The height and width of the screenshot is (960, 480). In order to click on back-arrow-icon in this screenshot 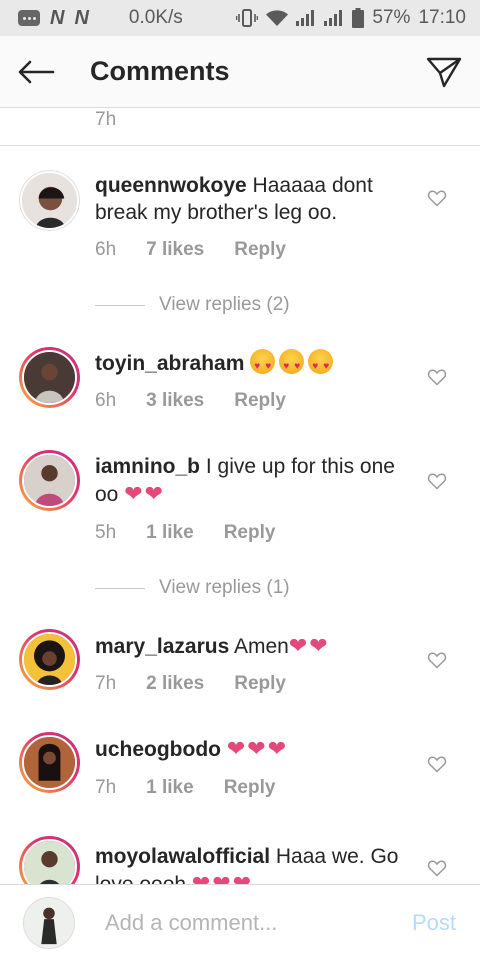, I will do `click(36, 71)`.